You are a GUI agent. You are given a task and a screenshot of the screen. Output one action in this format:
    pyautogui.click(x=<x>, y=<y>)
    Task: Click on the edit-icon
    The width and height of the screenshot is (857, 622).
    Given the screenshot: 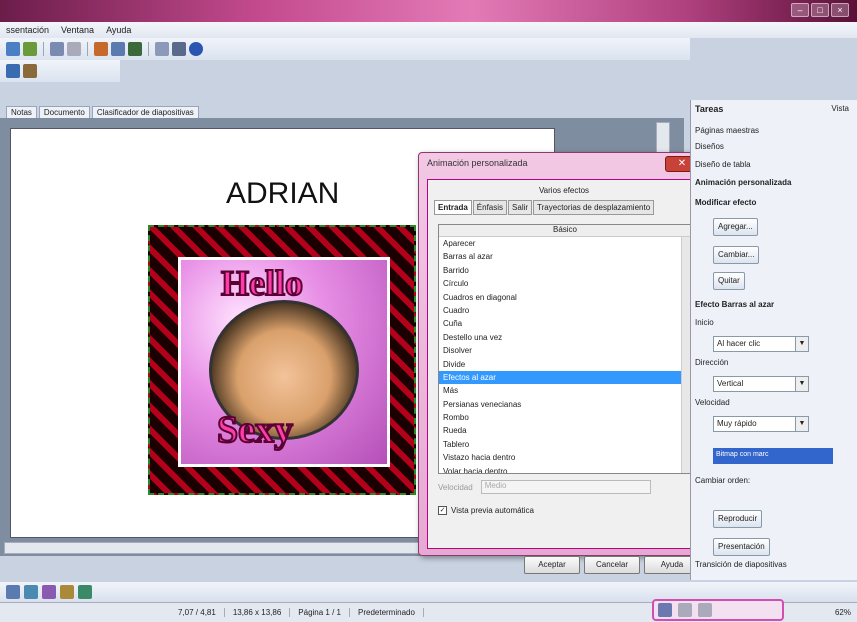 What is the action you would take?
    pyautogui.click(x=30, y=49)
    